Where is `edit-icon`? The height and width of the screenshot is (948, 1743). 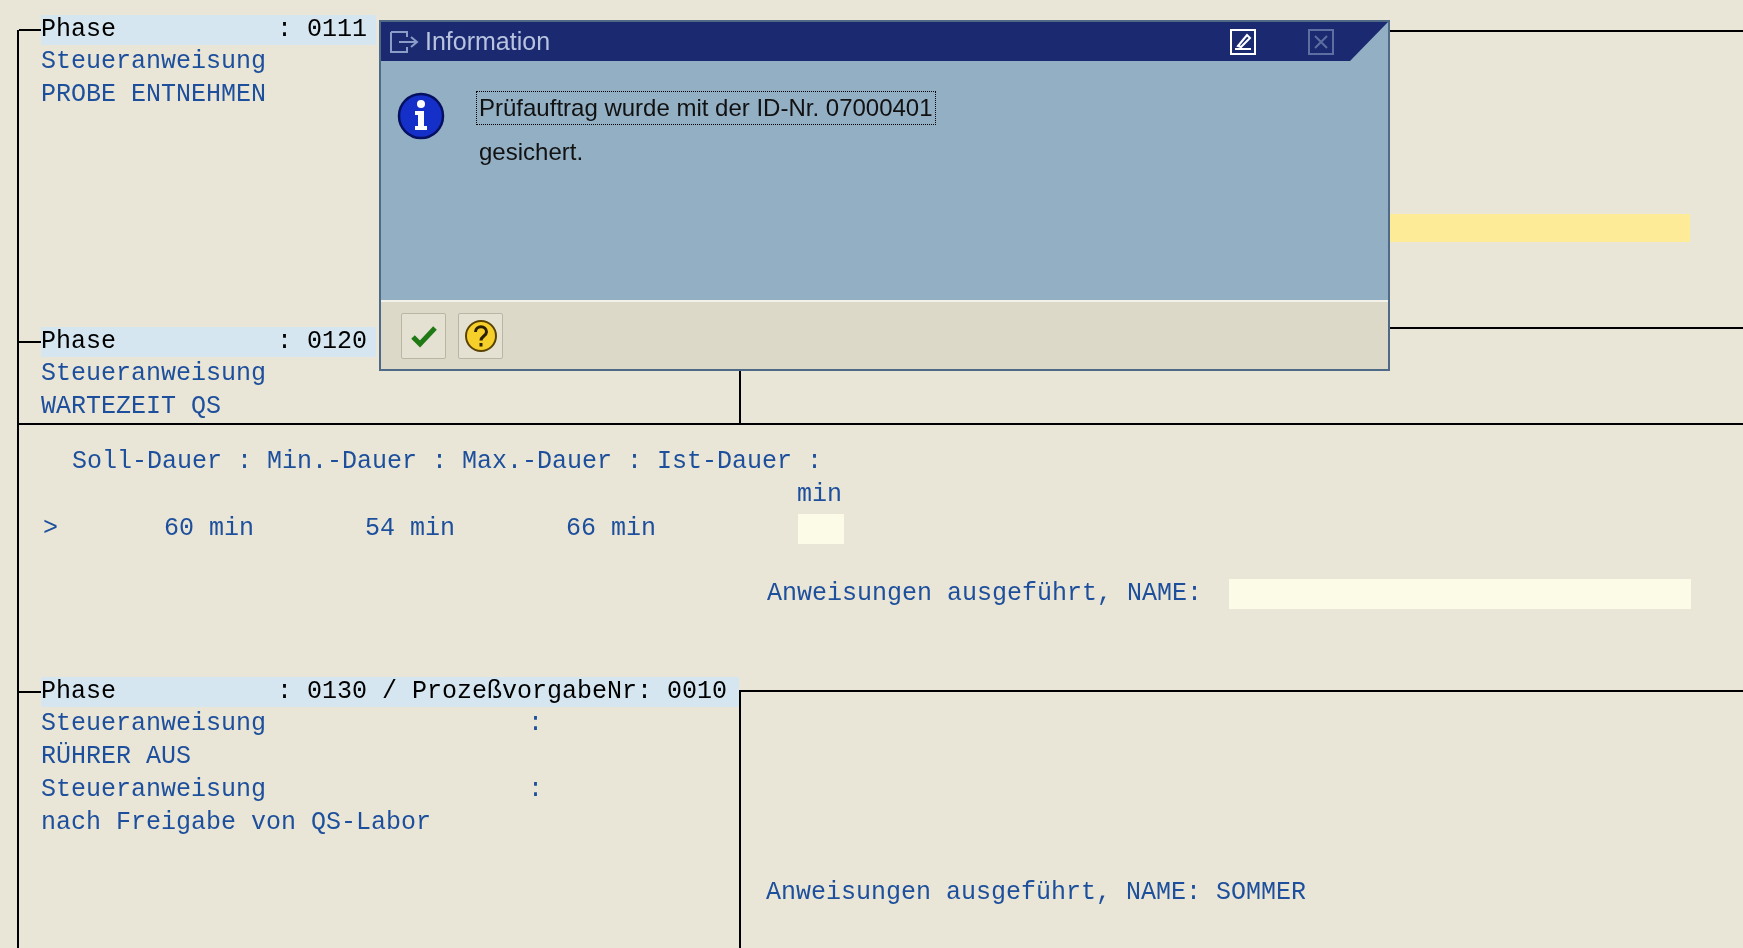
edit-icon is located at coordinates (1243, 41).